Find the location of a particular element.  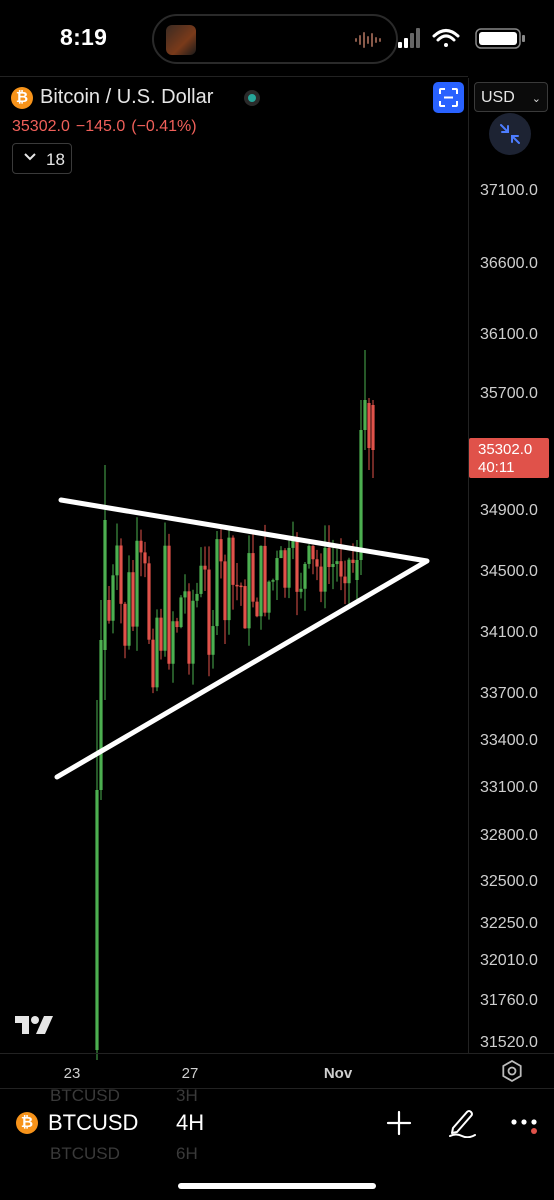

price-axis-tick: 34500.0 is located at coordinates (509, 571).